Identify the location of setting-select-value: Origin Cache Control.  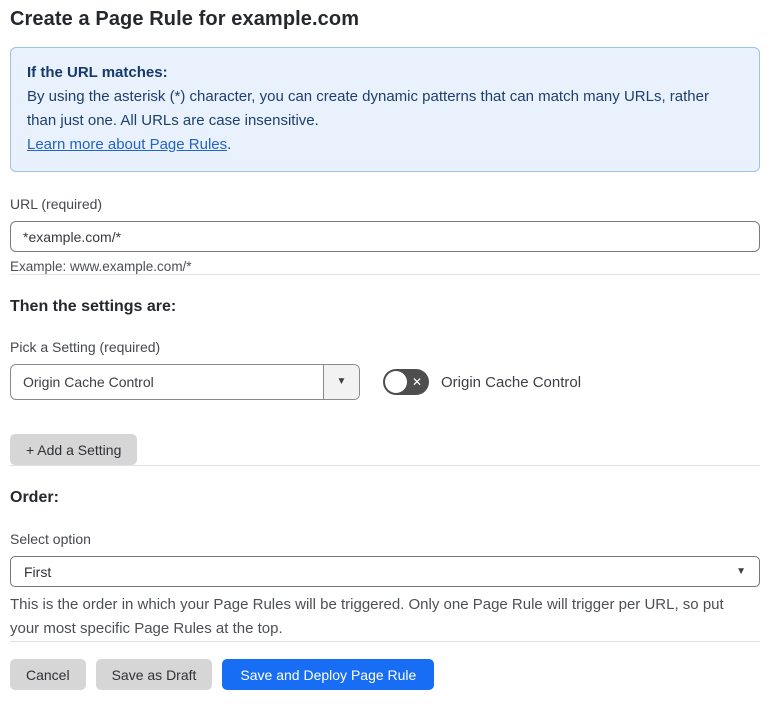
(88, 382).